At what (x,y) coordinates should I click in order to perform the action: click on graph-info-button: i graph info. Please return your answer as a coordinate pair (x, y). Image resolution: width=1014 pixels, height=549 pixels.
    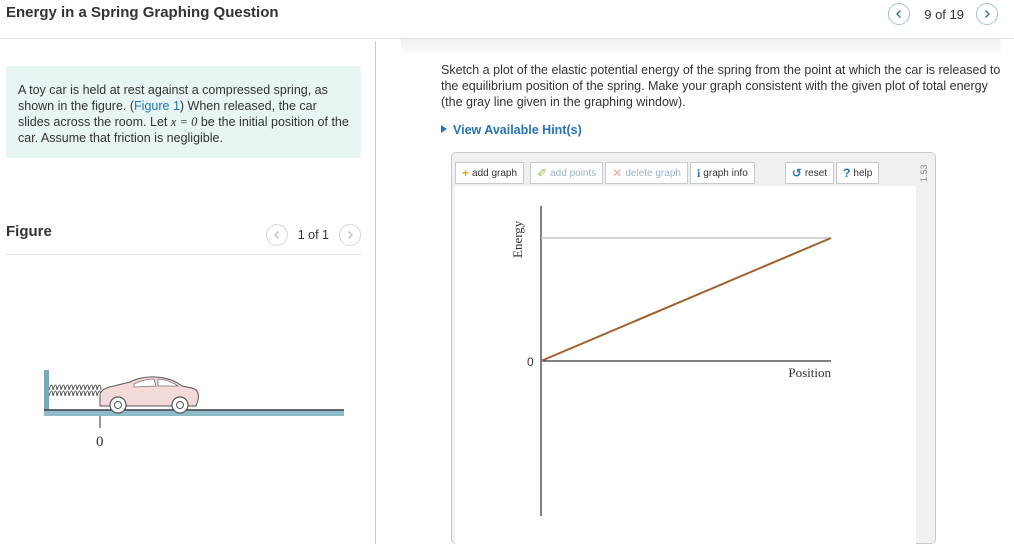
    Looking at the image, I should click on (722, 173).